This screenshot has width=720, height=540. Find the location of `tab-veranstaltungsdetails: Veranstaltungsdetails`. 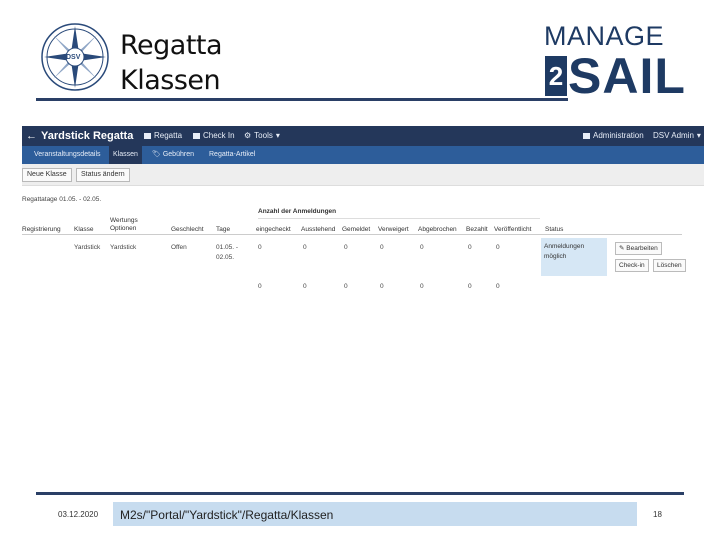

tab-veranstaltungsdetails: Veranstaltungsdetails is located at coordinates (67, 155).